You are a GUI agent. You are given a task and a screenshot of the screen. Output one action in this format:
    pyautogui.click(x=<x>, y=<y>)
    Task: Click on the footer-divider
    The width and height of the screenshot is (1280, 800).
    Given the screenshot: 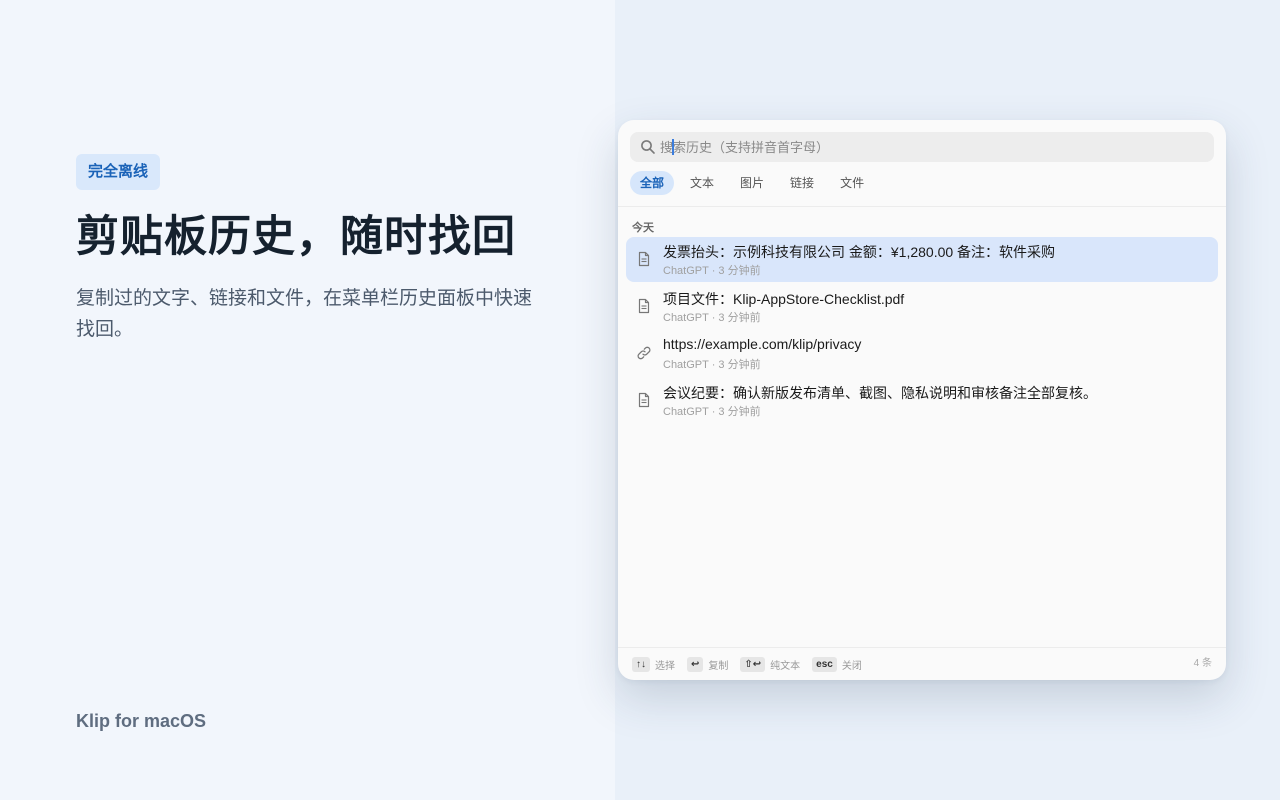 What is the action you would take?
    pyautogui.click(x=922, y=647)
    